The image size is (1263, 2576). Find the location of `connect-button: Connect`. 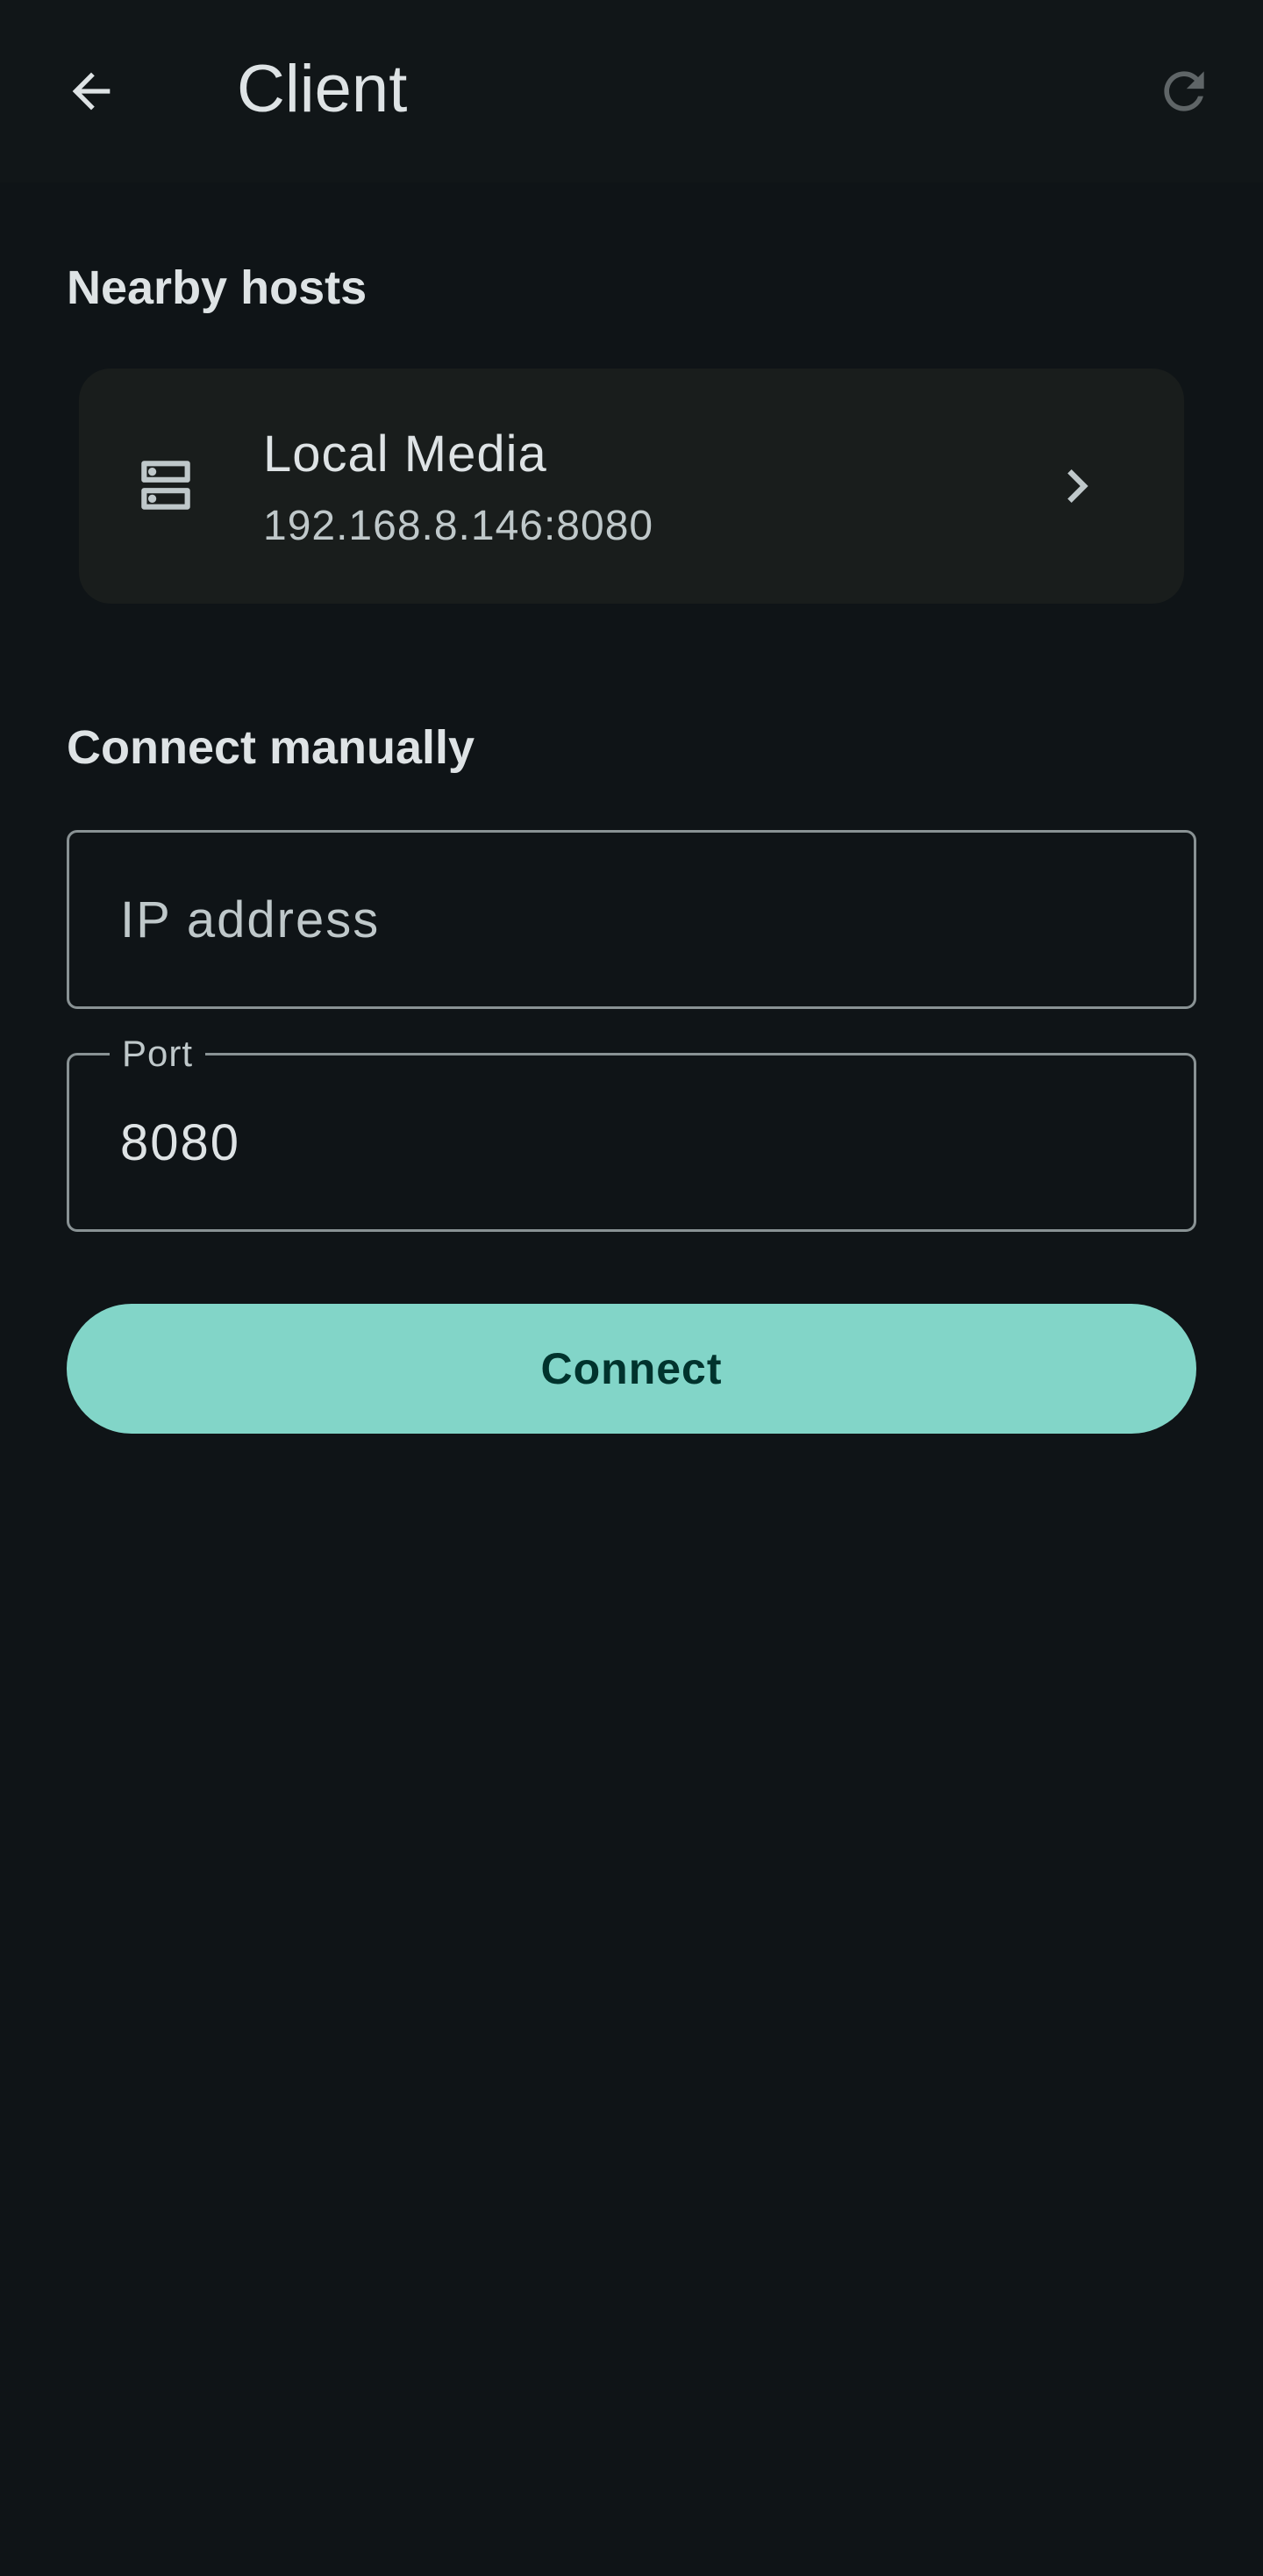

connect-button: Connect is located at coordinates (631, 1369).